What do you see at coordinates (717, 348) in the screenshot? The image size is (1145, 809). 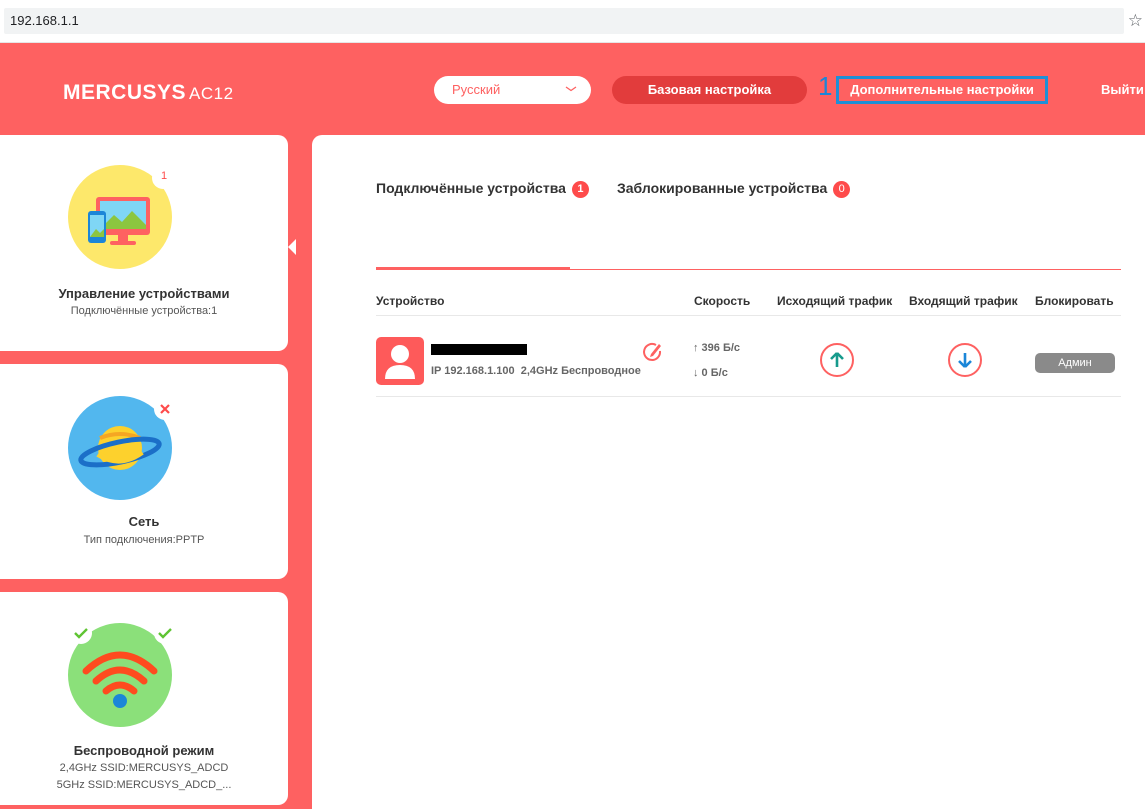 I see `upload-speed: ↑ 396 Б/с` at bounding box center [717, 348].